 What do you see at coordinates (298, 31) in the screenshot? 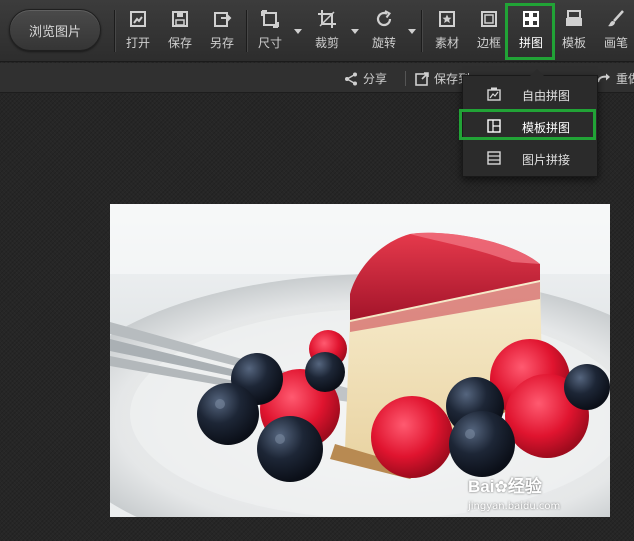
I see `resize-dropdown-chevron-icon` at bounding box center [298, 31].